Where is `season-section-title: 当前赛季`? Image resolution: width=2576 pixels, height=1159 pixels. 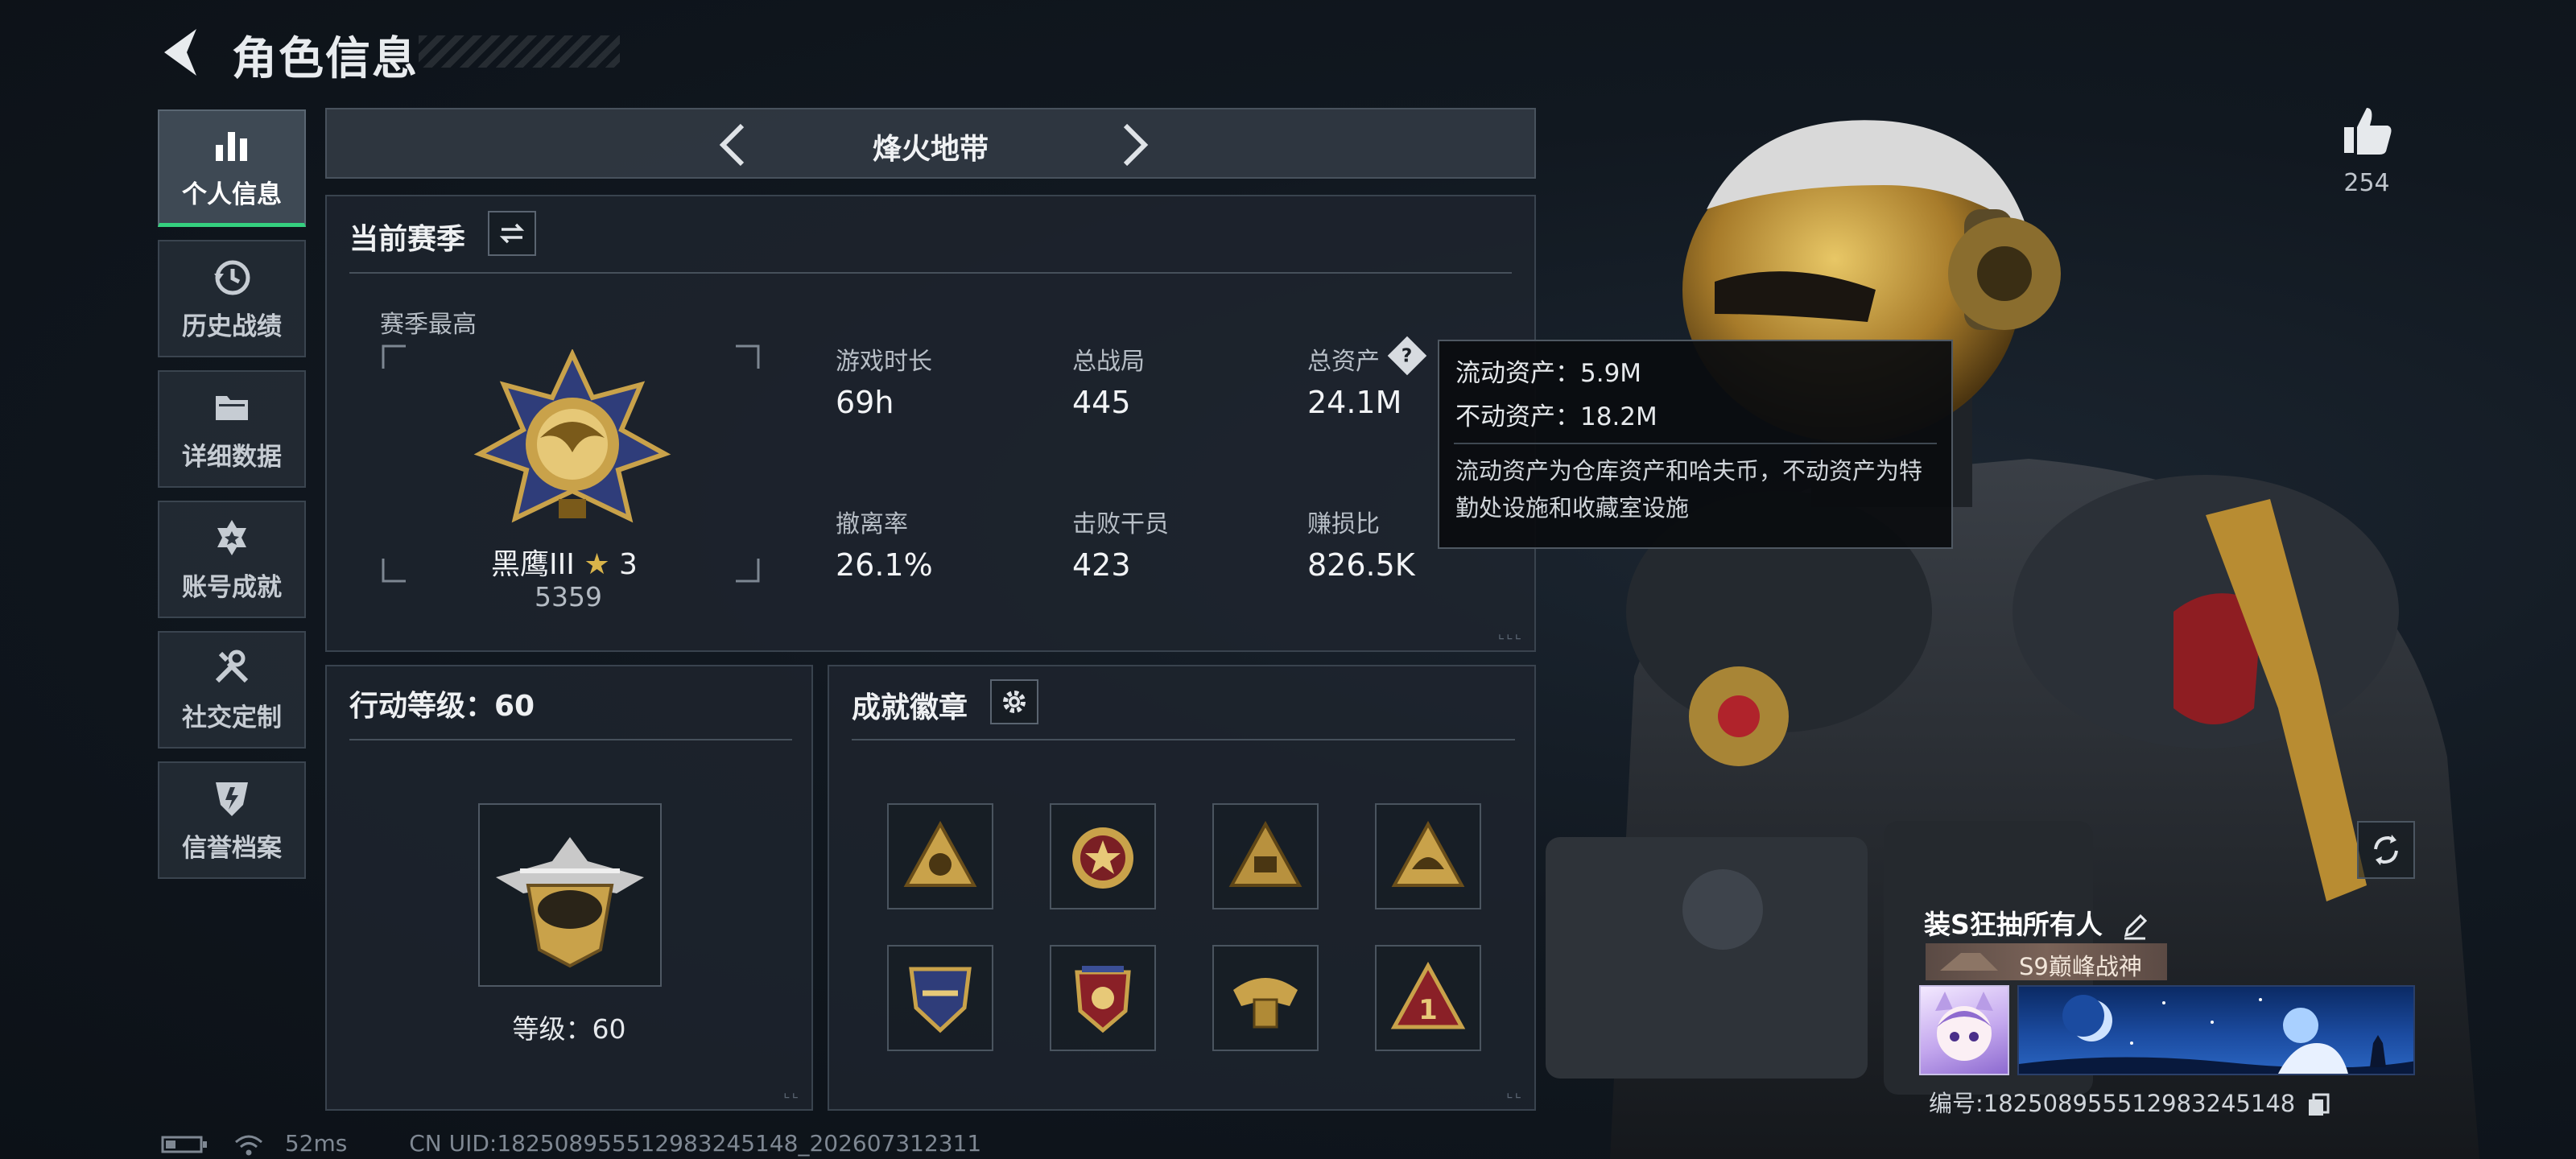 season-section-title: 当前赛季 is located at coordinates (407, 240).